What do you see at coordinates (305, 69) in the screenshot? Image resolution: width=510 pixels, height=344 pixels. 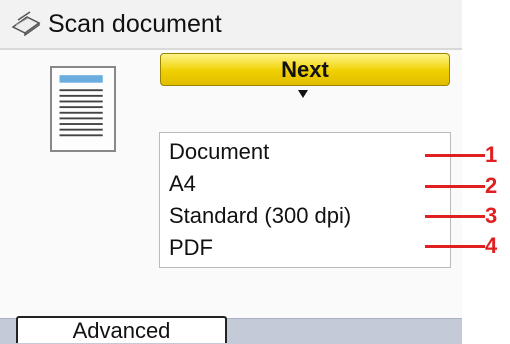 I see `next-button: Next` at bounding box center [305, 69].